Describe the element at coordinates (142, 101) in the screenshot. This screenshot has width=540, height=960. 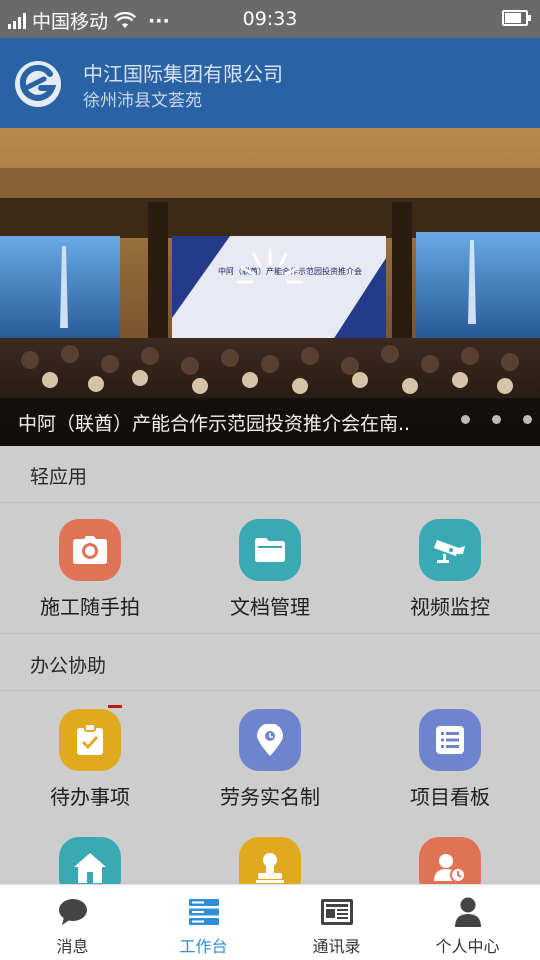
I see `project-name: 徐州沛县文荟苑` at that location.